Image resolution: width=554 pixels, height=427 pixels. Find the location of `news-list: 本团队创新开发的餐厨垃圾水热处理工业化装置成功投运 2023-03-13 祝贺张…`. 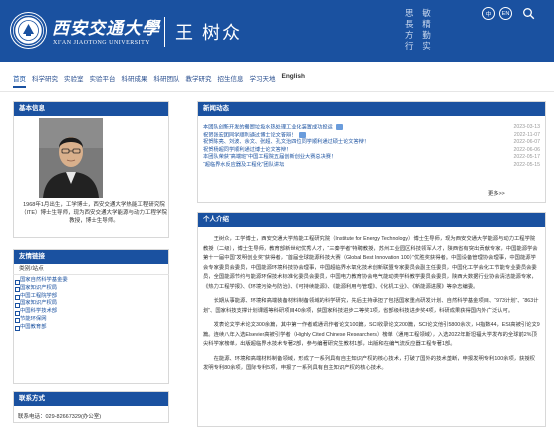

news-list: 本团队创新开发的餐厨垃圾水热处理工业化装置成功投运 2023-03-13 祝贺张… is located at coordinates (371, 146).